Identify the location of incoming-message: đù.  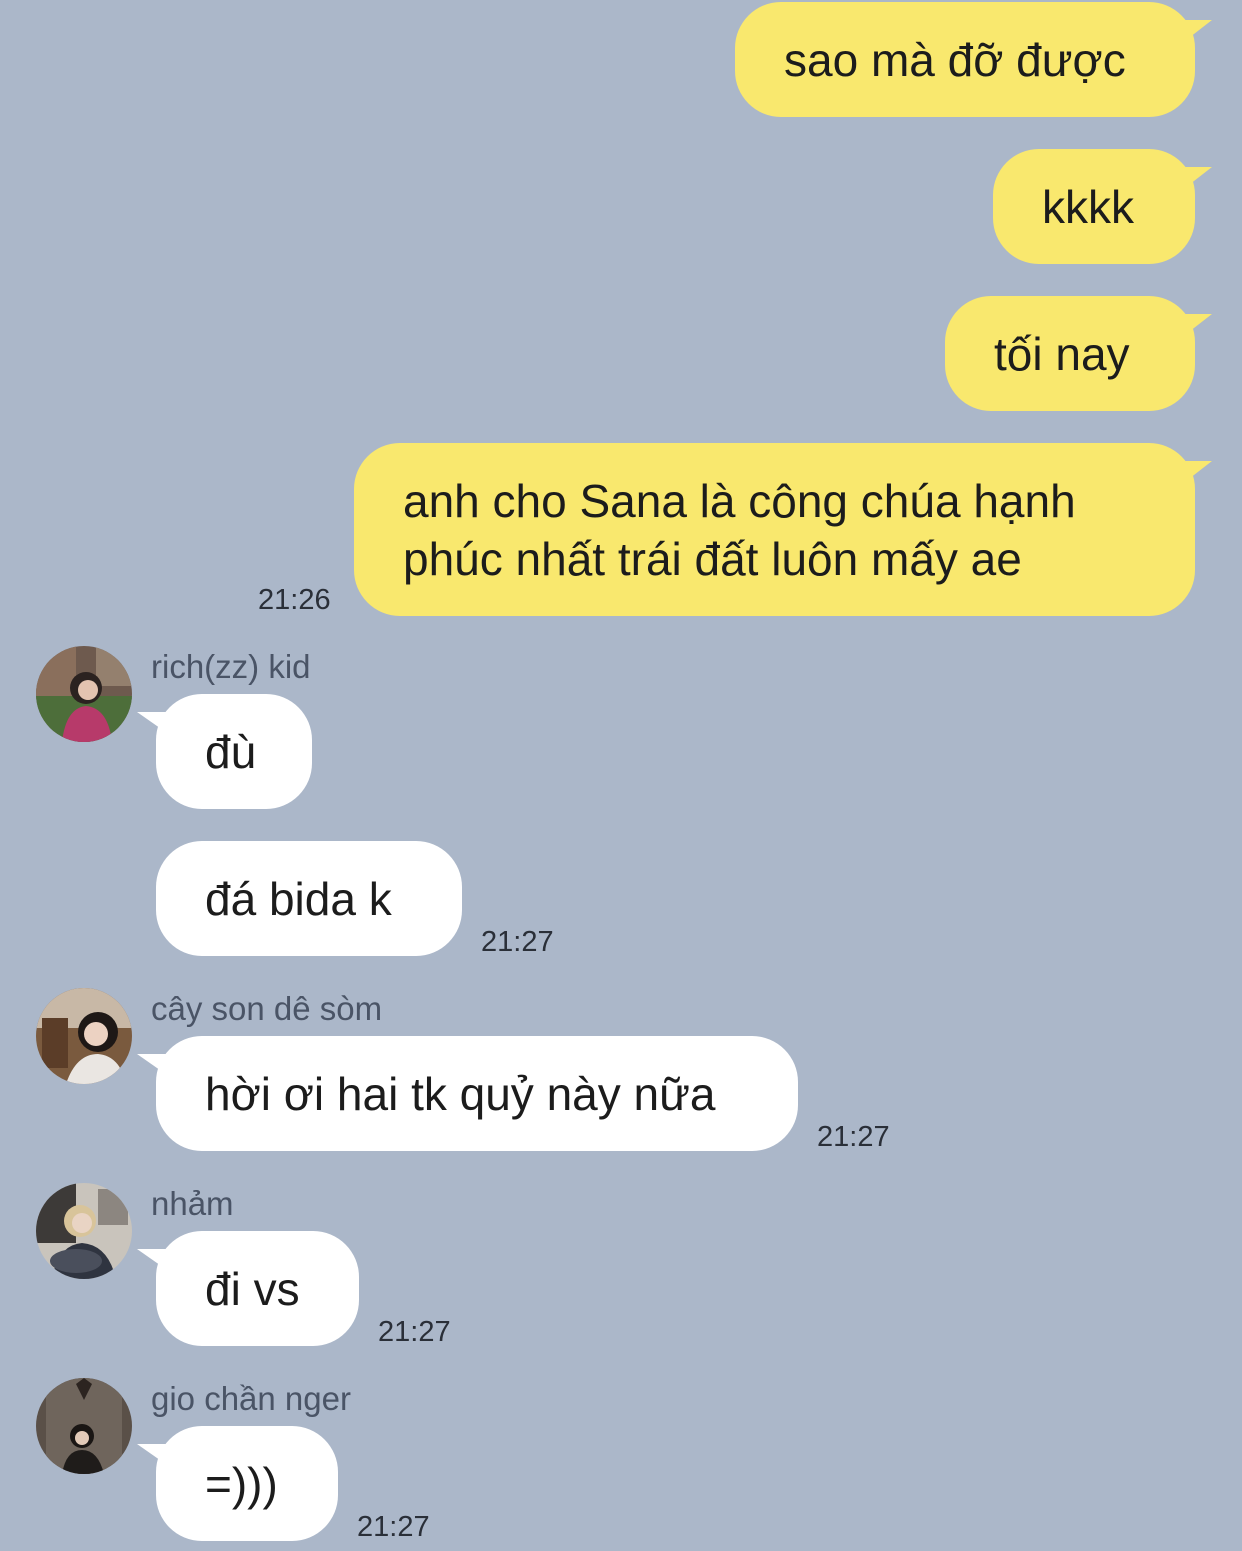
(234, 751).